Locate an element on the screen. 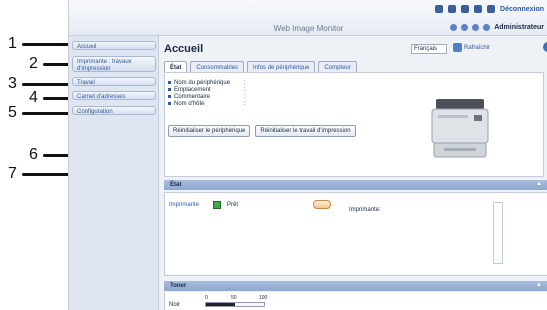  status-section-title: État is located at coordinates (176, 185).